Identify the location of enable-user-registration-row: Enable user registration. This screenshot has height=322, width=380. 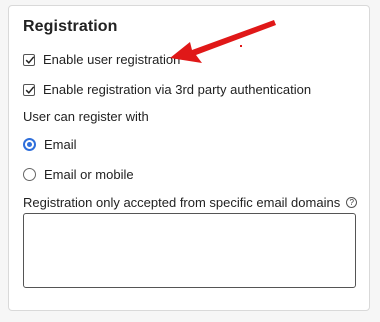
(101, 59).